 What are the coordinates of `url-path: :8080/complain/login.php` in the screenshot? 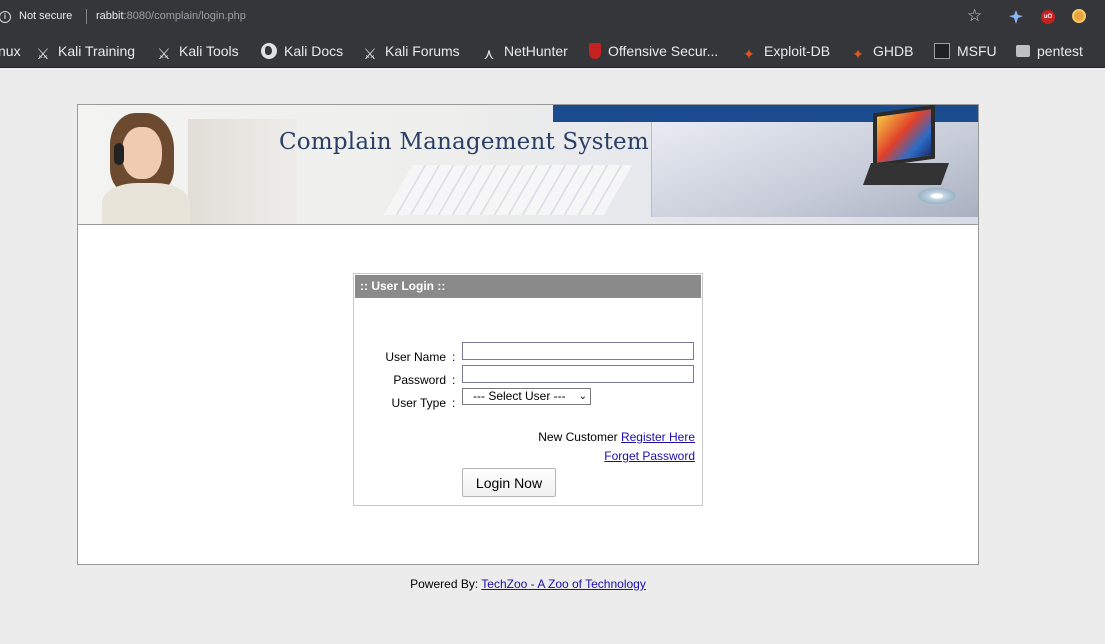 It's located at (184, 16).